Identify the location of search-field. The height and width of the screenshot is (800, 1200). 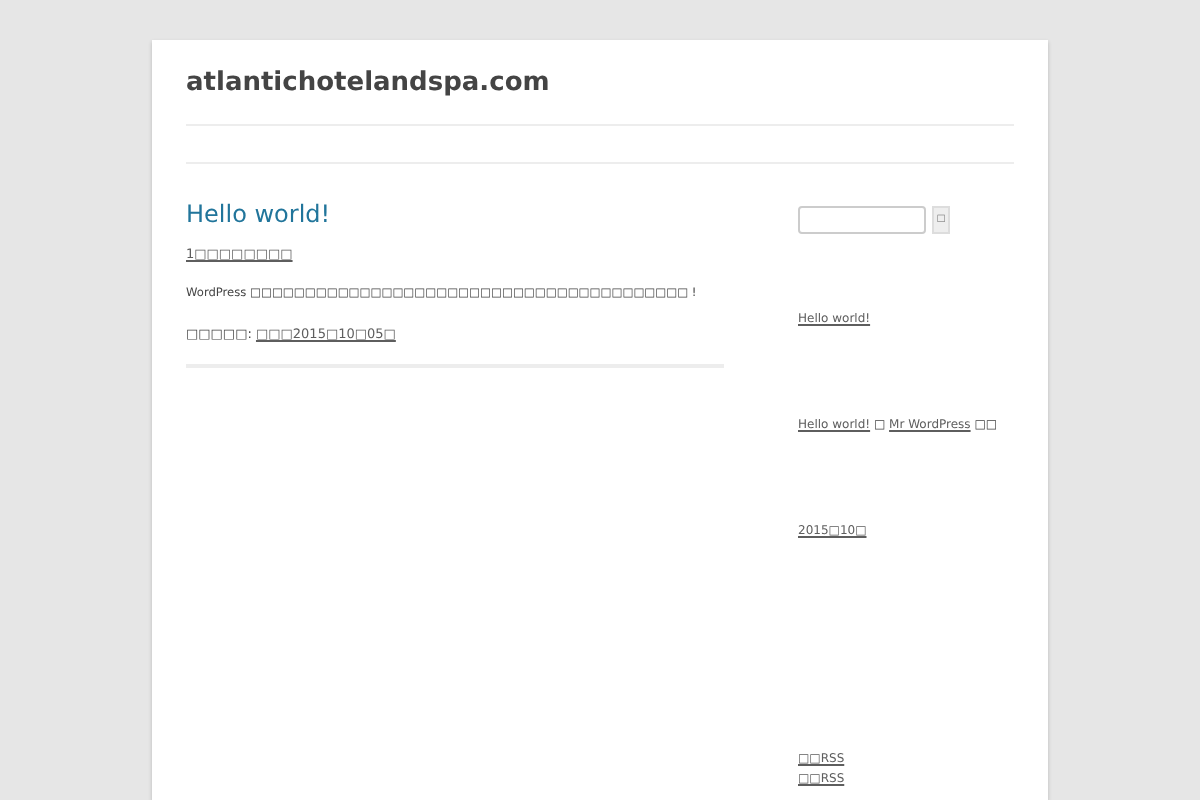
(862, 220).